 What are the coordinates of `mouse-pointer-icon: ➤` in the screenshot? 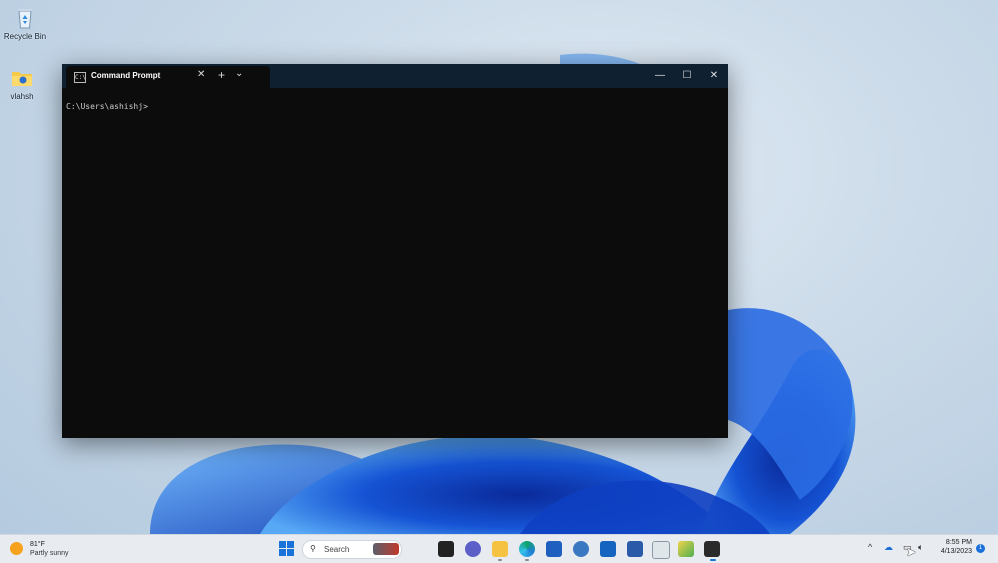 It's located at (911, 552).